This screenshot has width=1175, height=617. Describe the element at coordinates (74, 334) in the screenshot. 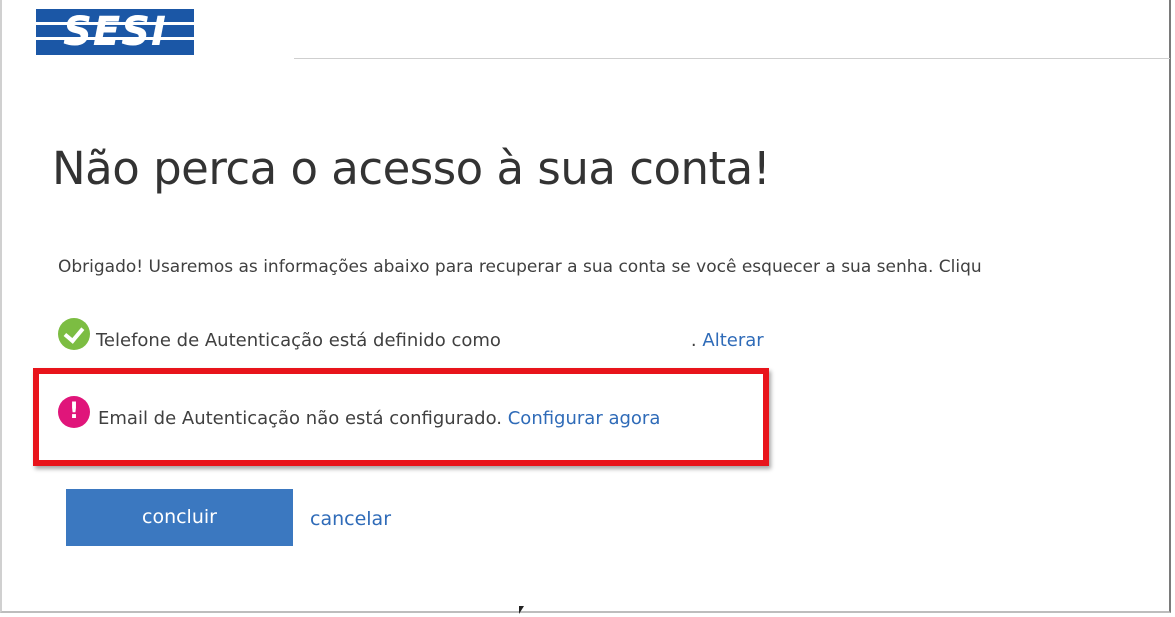

I see `checkmark-circle-icon` at that location.